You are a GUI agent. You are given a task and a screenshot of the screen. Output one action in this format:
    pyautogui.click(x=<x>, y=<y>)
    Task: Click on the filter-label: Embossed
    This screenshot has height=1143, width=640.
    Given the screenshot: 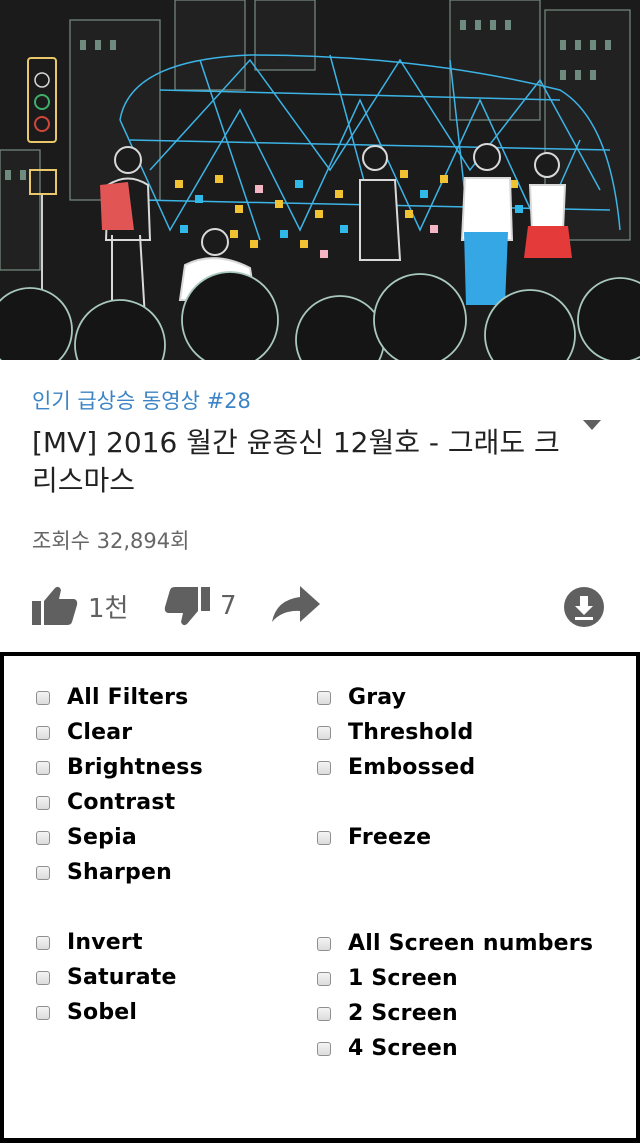 What is the action you would take?
    pyautogui.click(x=412, y=767)
    